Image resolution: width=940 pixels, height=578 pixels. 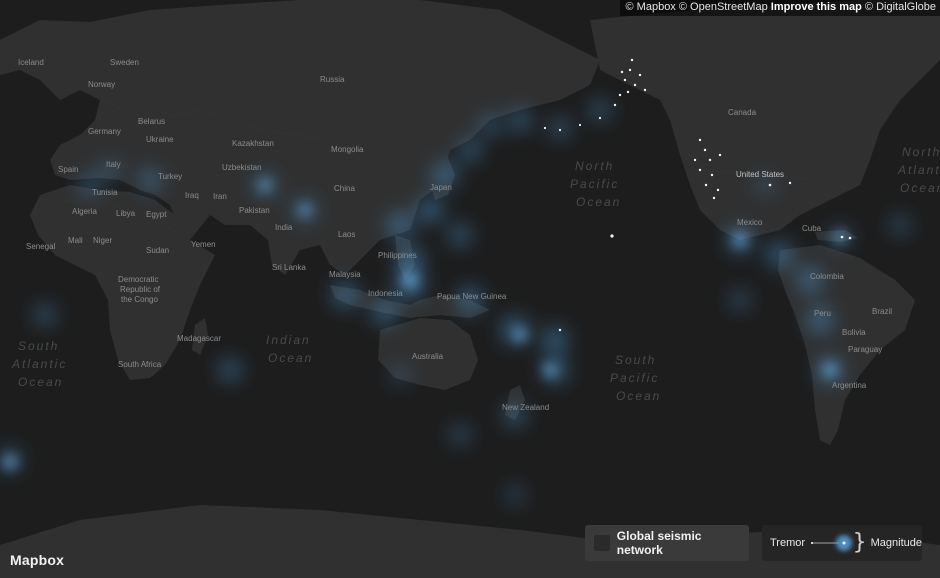 I want to click on label-brazil: Brazil, so click(x=882, y=311).